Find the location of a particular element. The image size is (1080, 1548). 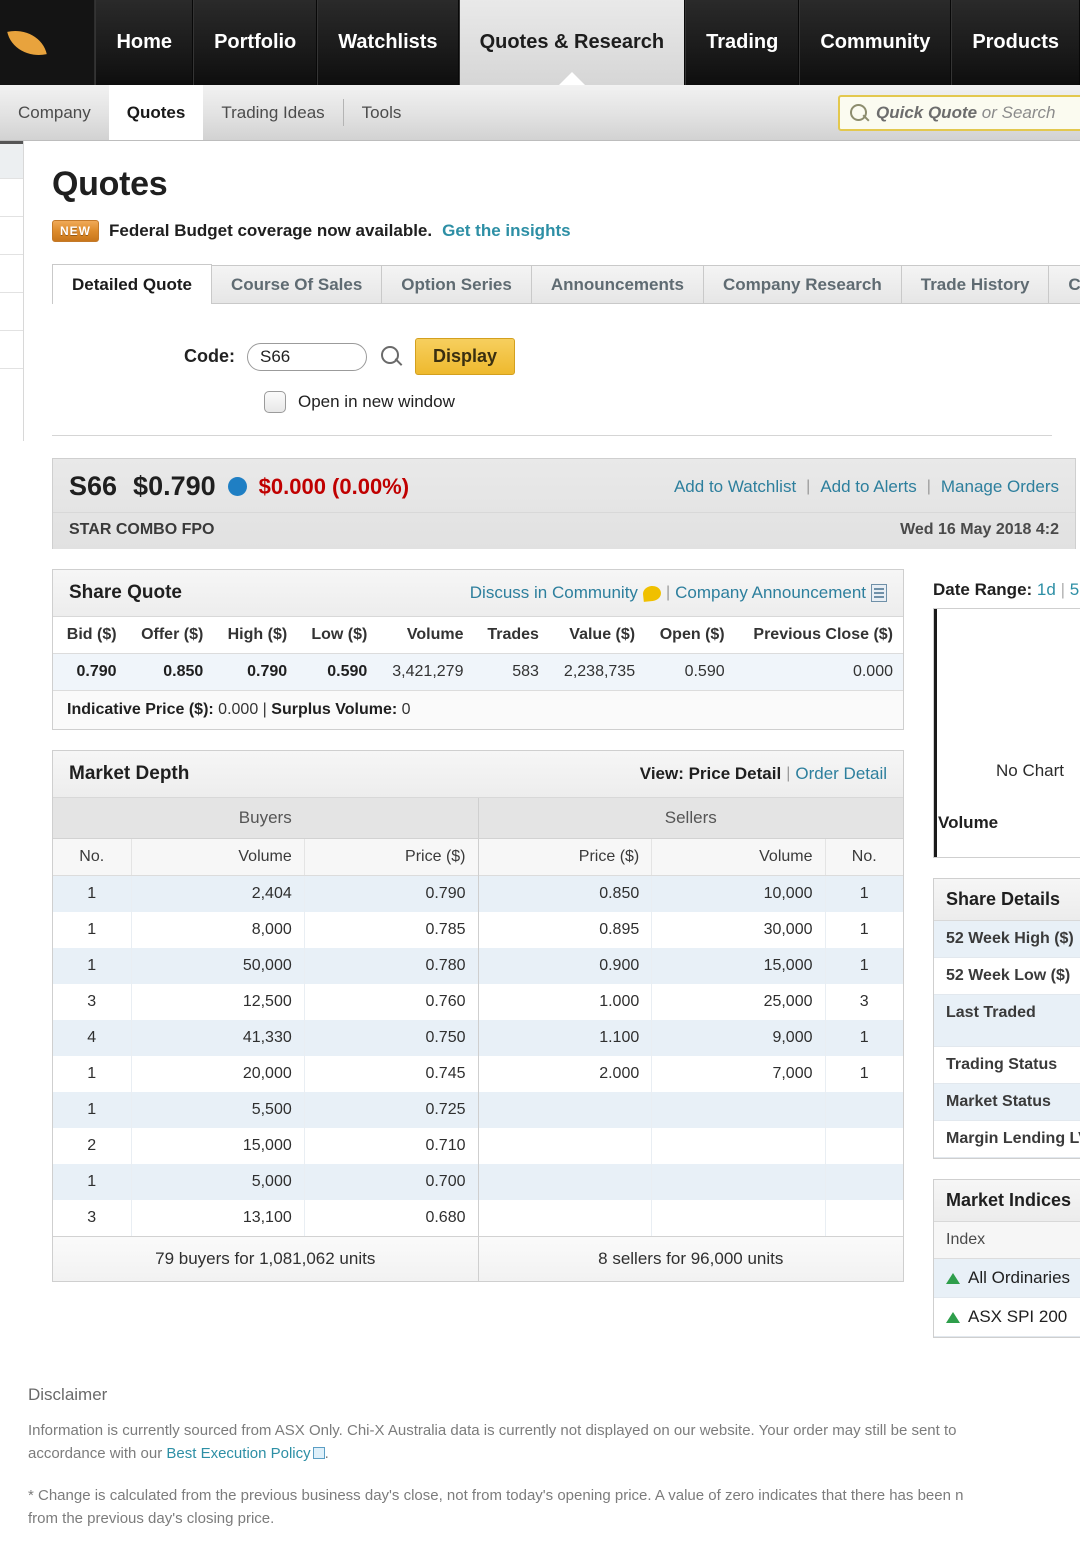

cell-price: 0.725 is located at coordinates (391, 1110).